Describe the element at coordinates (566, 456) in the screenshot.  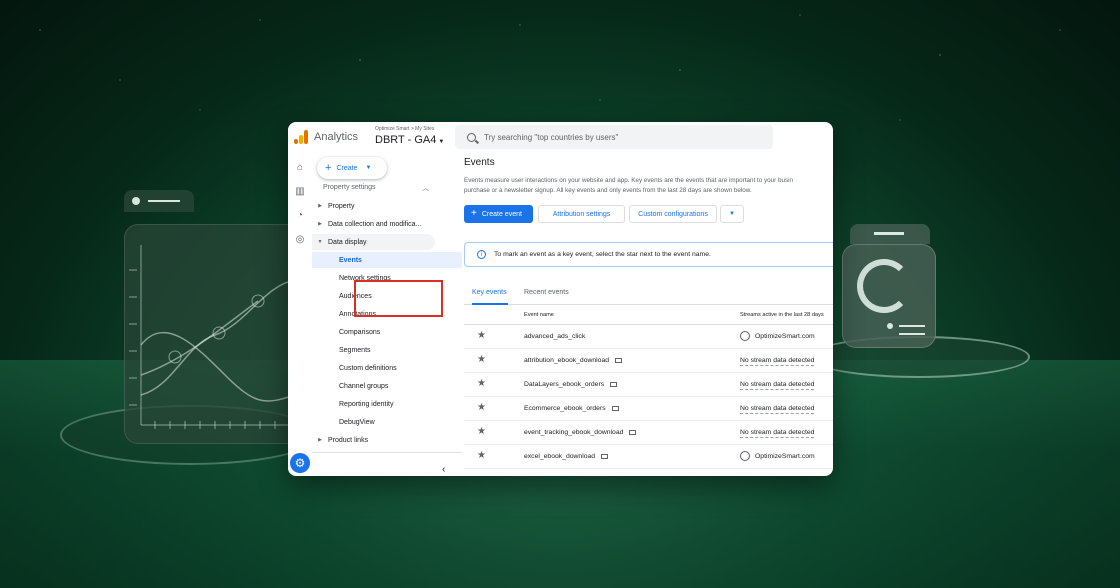
I see `event-name: excel_ebook_download` at that location.